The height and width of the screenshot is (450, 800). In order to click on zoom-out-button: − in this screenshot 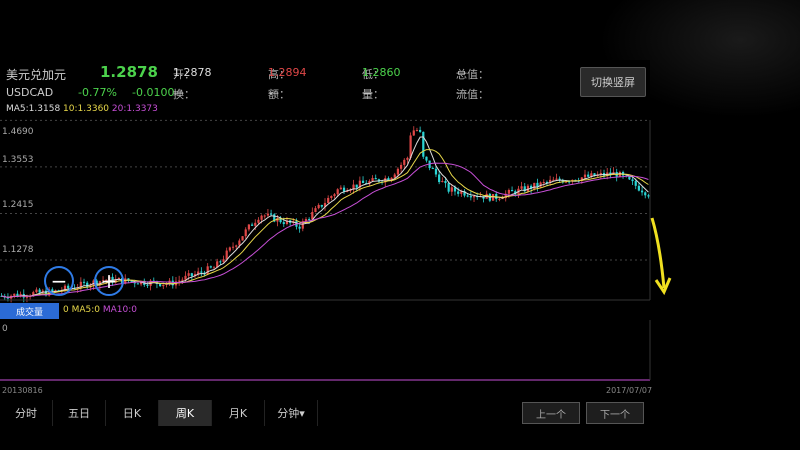, I will do `click(59, 281)`.